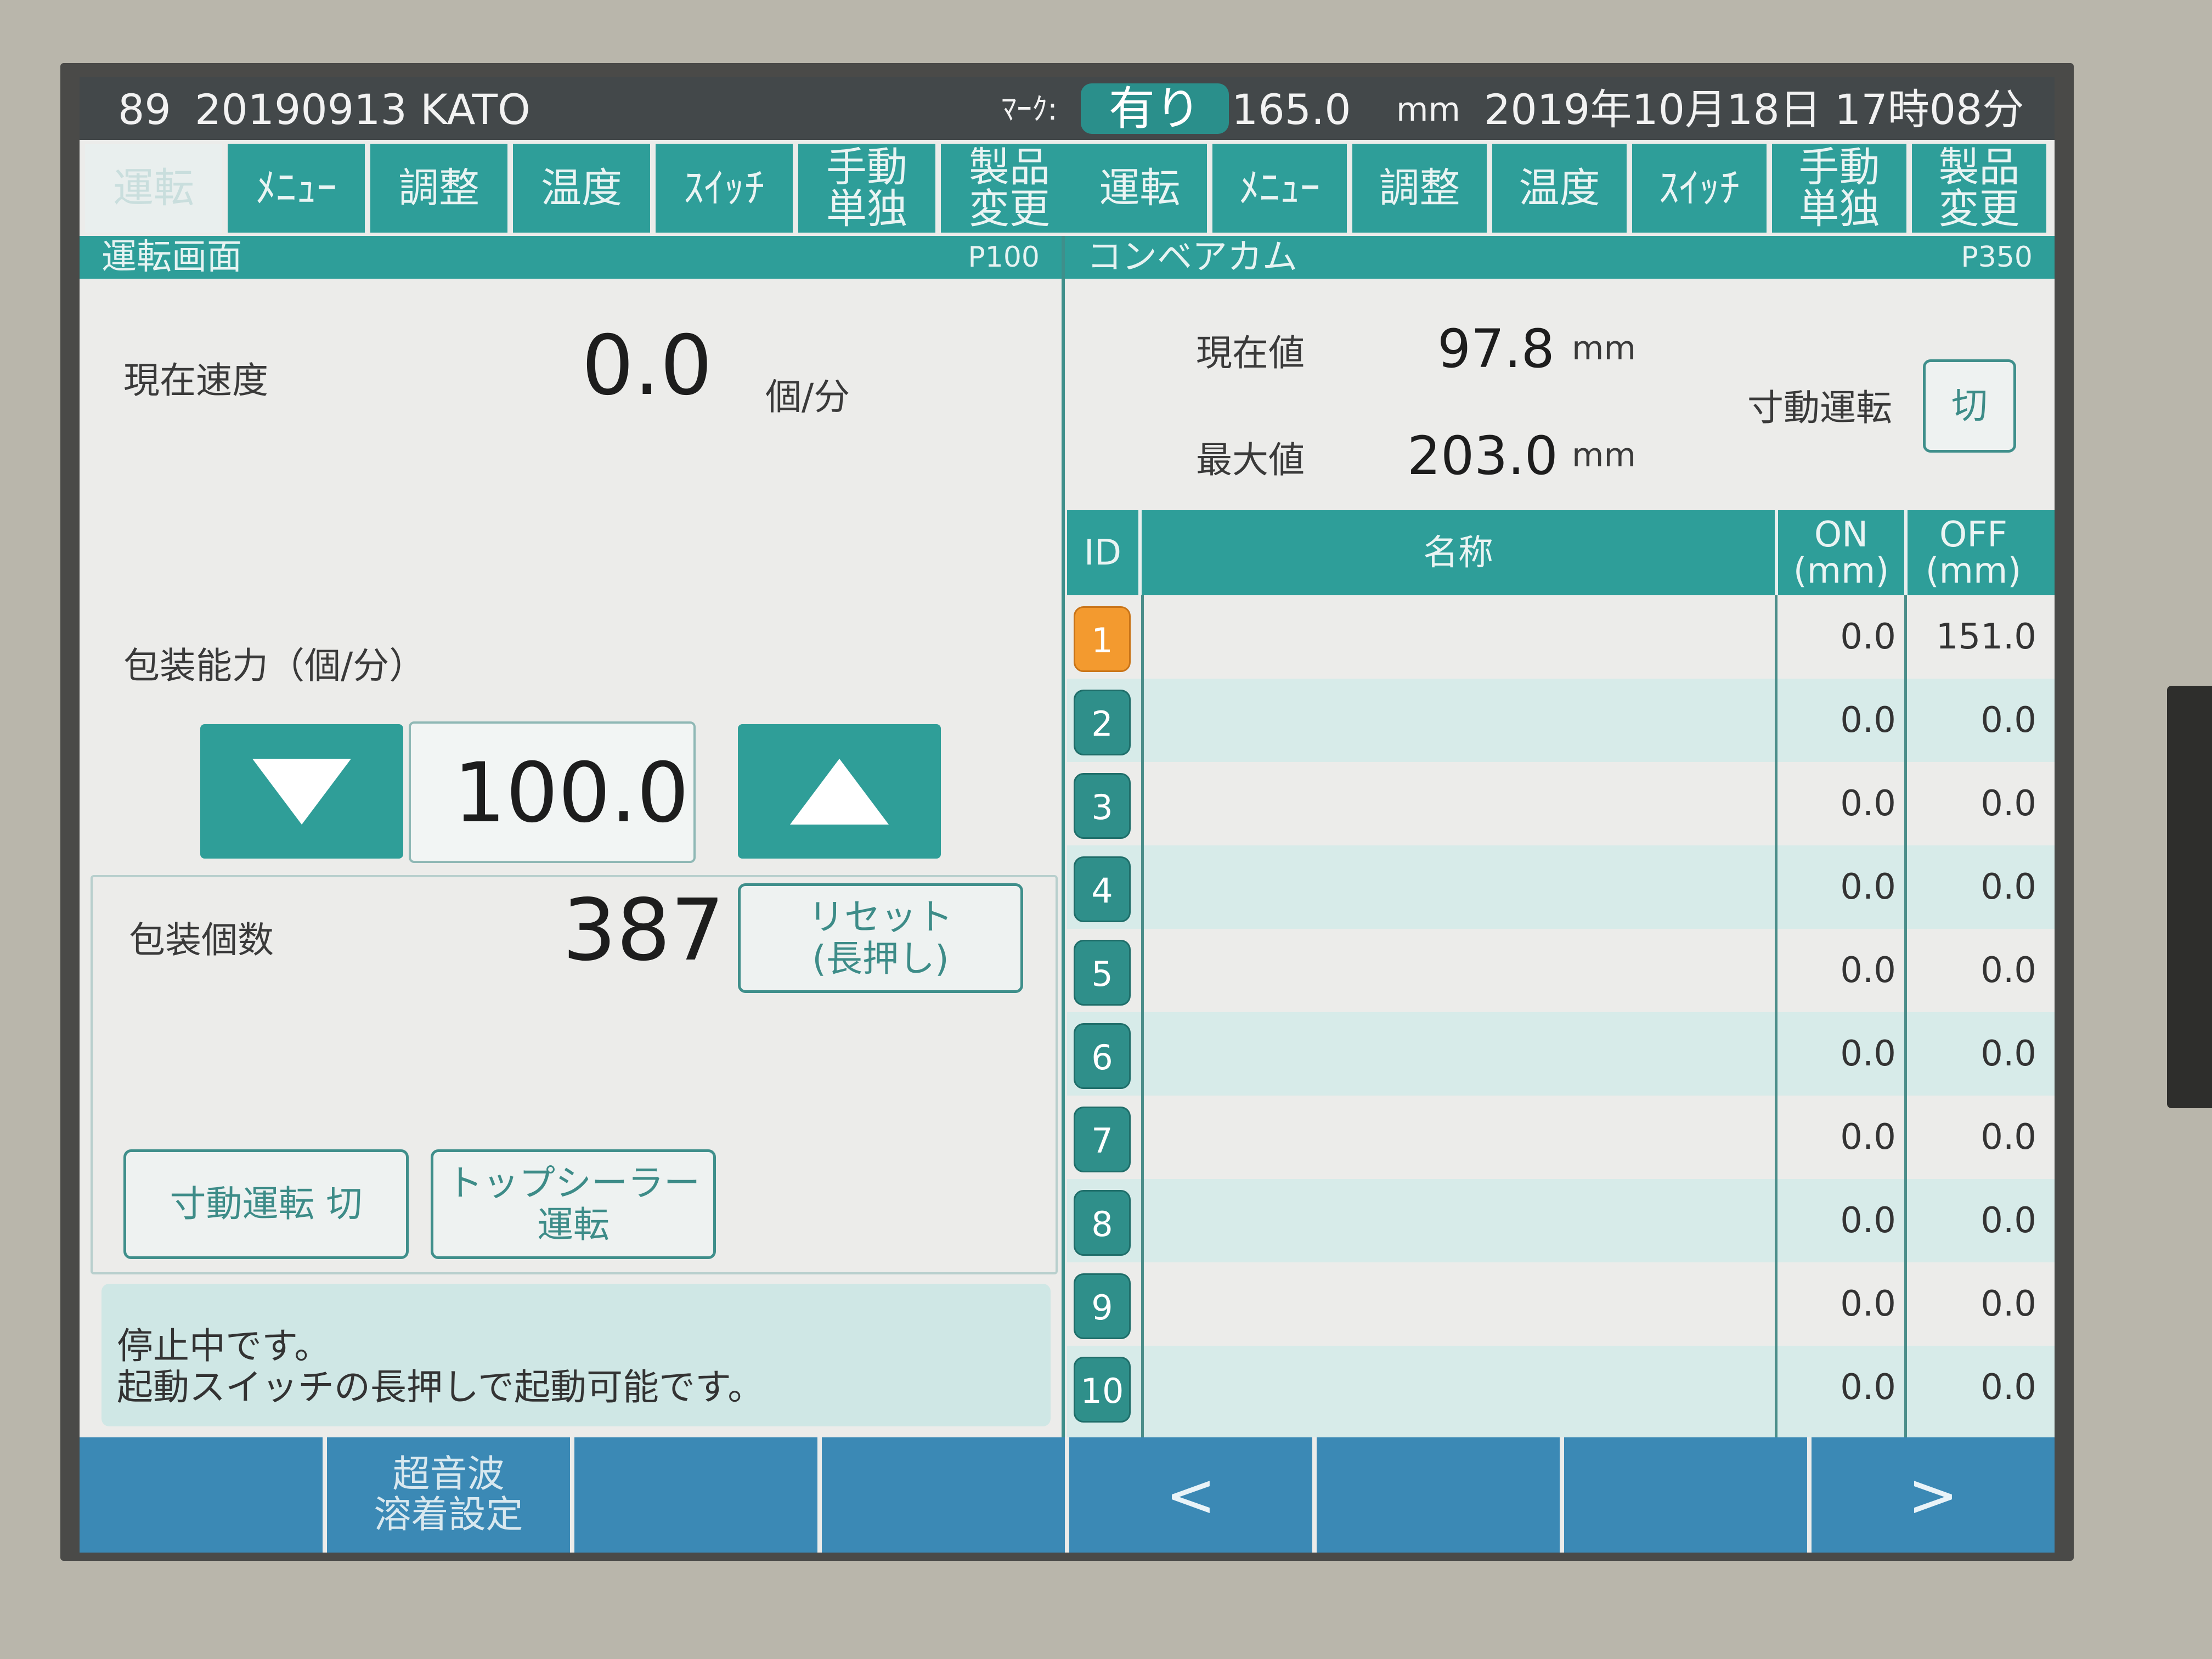 The image size is (2212, 1659). What do you see at coordinates (1067, 1495) in the screenshot?
I see `function-key-bar: 超音波 溶着設定 < >` at bounding box center [1067, 1495].